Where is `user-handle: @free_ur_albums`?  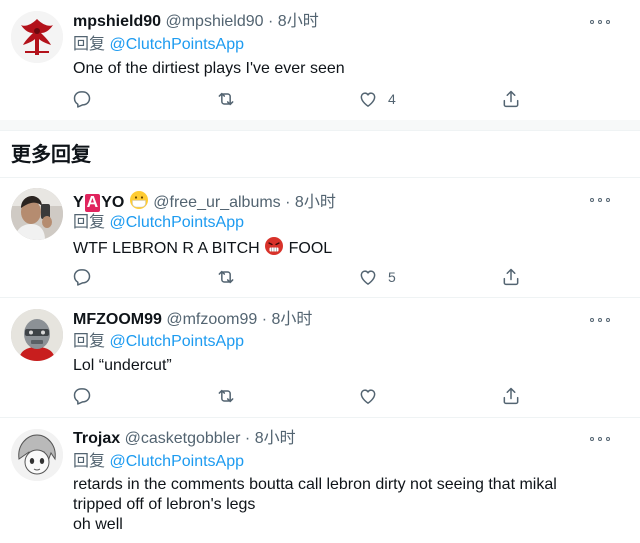 user-handle: @free_ur_albums is located at coordinates (216, 202).